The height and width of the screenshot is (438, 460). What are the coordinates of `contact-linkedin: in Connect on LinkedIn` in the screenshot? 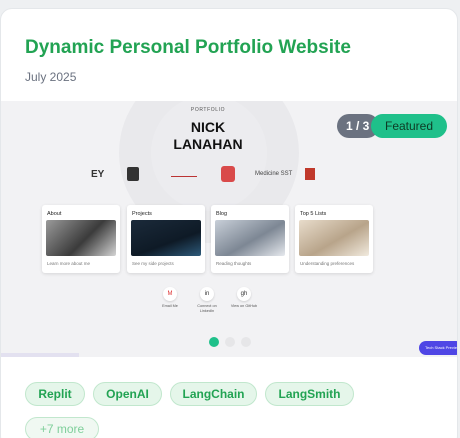 It's located at (207, 300).